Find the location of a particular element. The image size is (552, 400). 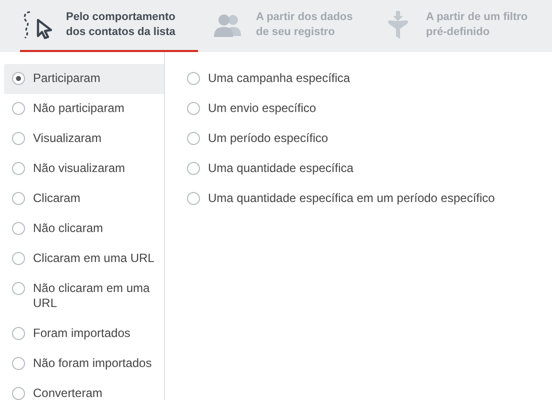

radio-option: Não foram importados is located at coordinates (84, 364).